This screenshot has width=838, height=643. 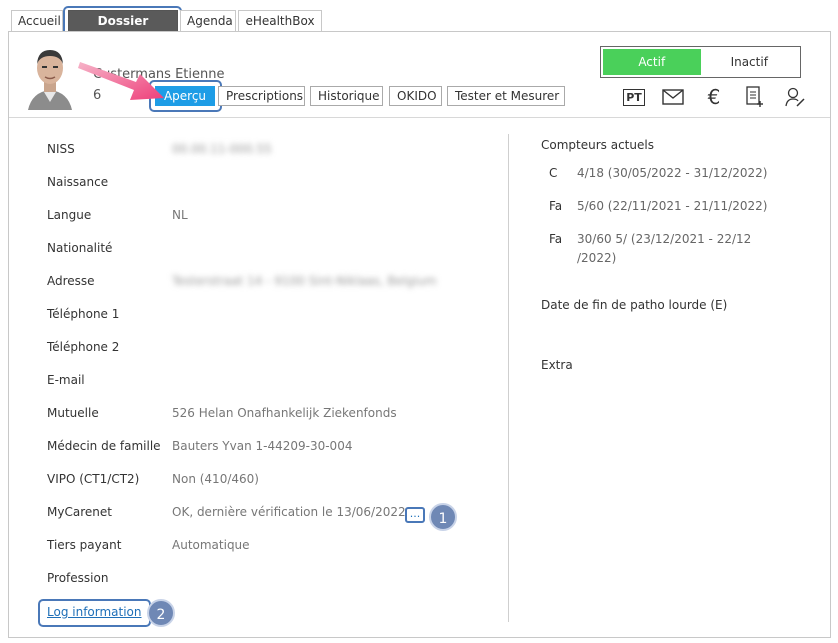 I want to click on label-naissance: Naissance, so click(x=78, y=182).